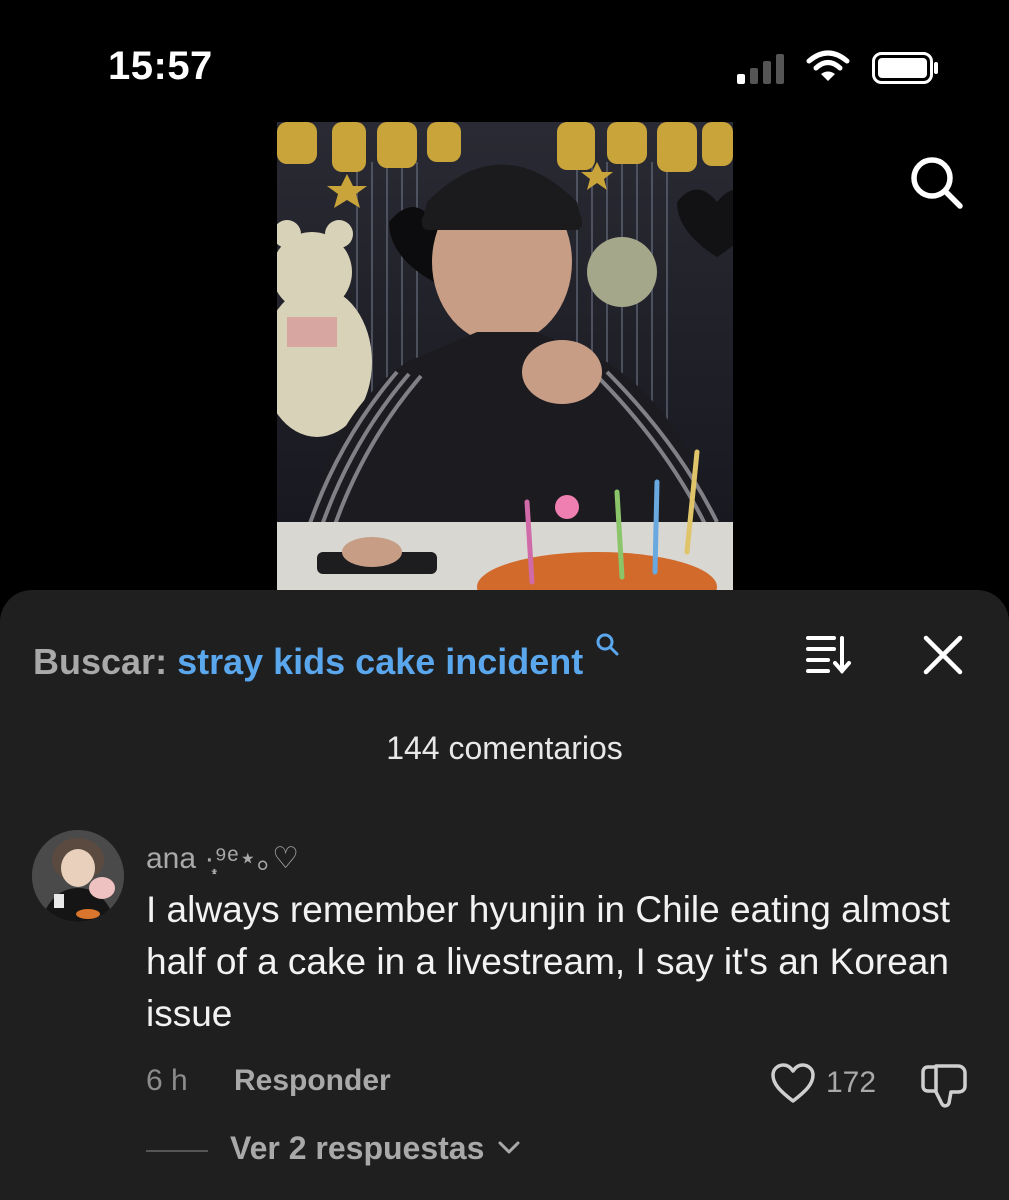 The height and width of the screenshot is (1200, 1009). I want to click on view-replies-label: Ver 2 respuestas, so click(357, 1148).